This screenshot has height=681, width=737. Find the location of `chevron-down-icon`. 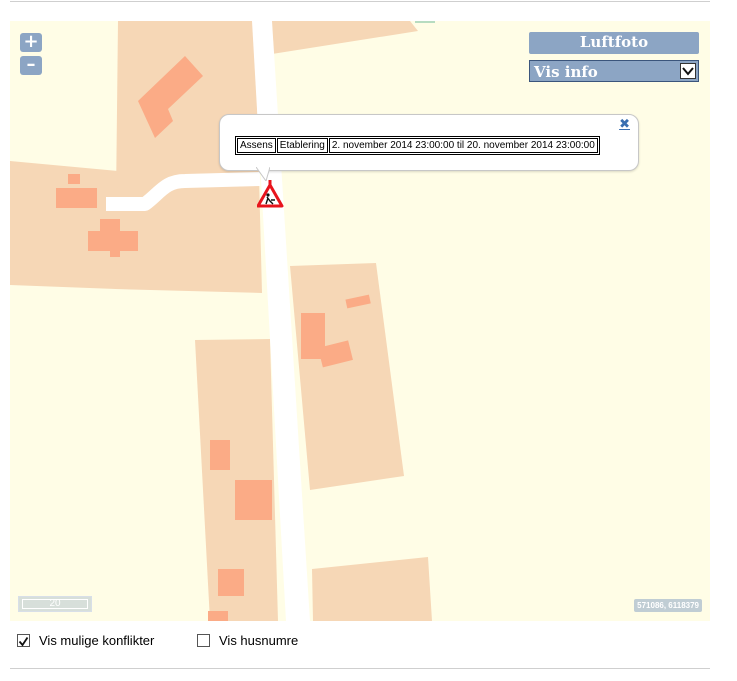

chevron-down-icon is located at coordinates (688, 71).